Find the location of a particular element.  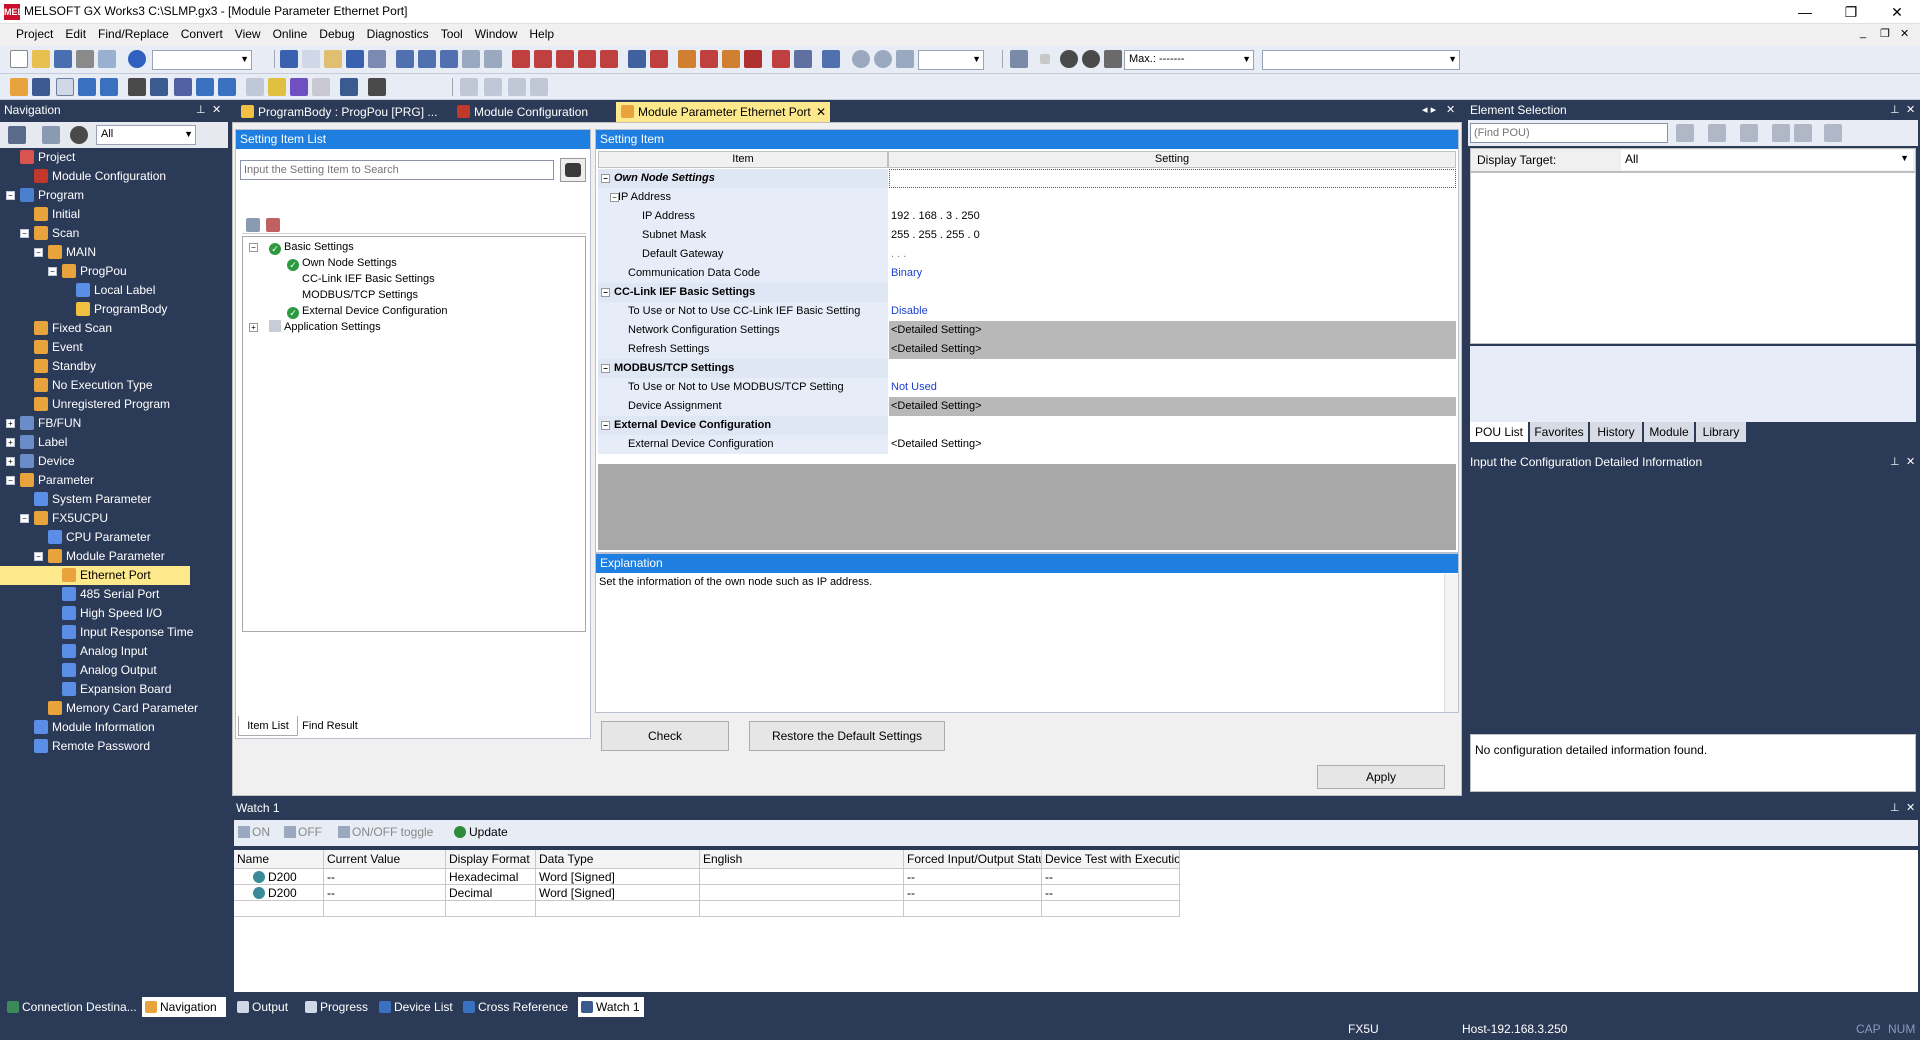

device-register-icon is located at coordinates (205, 87).